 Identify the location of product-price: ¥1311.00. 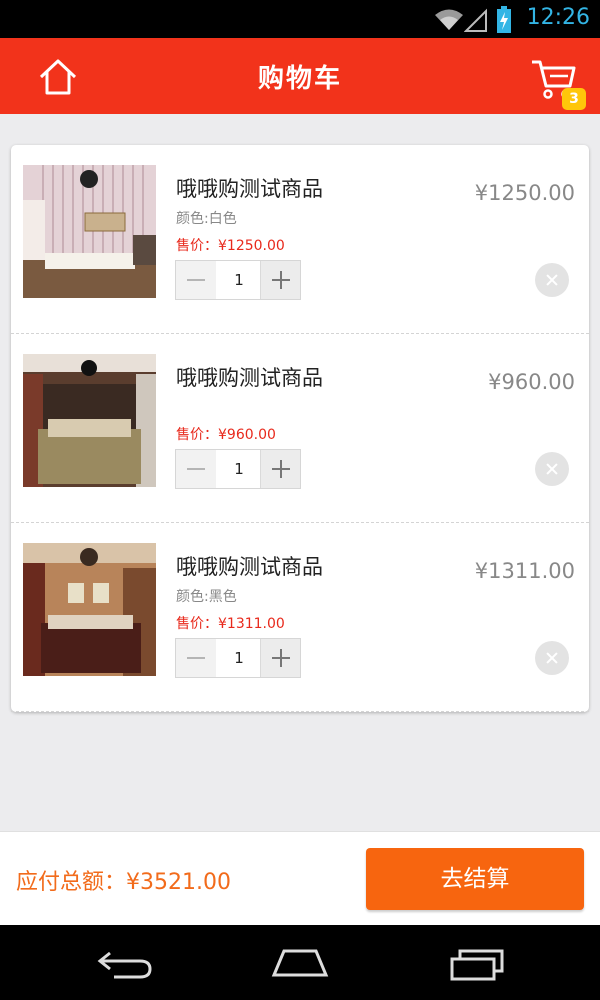
(524, 571).